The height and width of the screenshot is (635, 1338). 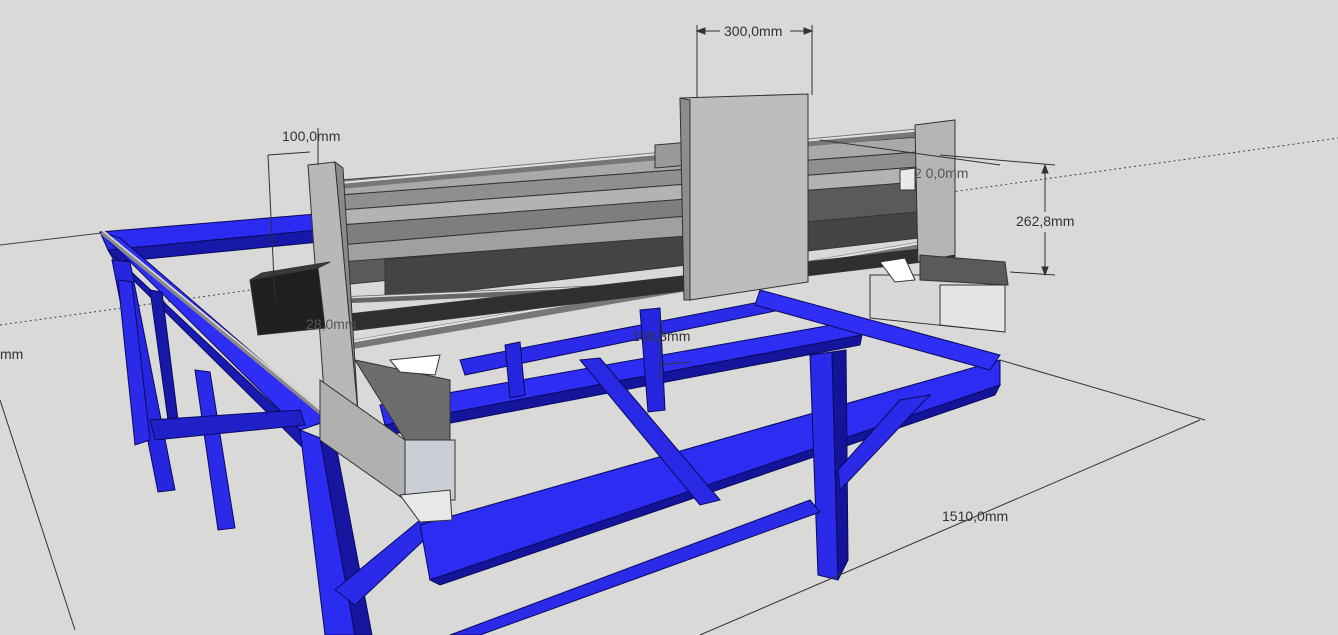 I want to click on right-carriage-block, so click(x=939, y=293).